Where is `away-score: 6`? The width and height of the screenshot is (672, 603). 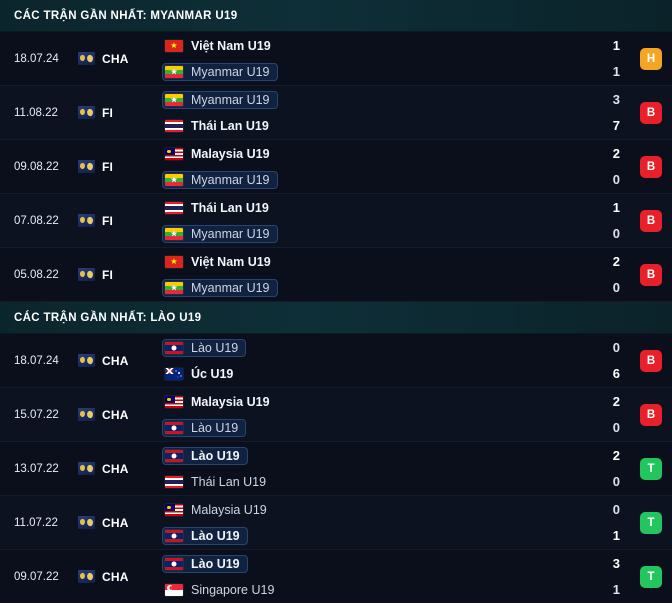 away-score: 6 is located at coordinates (616, 373).